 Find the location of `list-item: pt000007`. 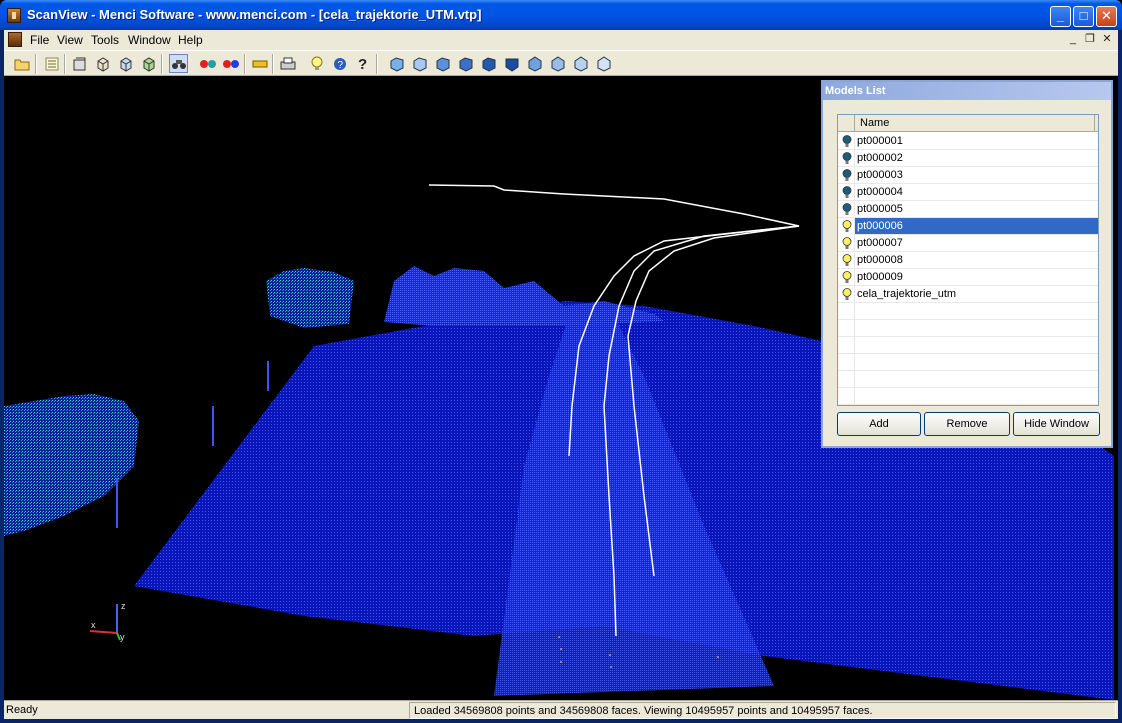

list-item: pt000007 is located at coordinates (968, 243).